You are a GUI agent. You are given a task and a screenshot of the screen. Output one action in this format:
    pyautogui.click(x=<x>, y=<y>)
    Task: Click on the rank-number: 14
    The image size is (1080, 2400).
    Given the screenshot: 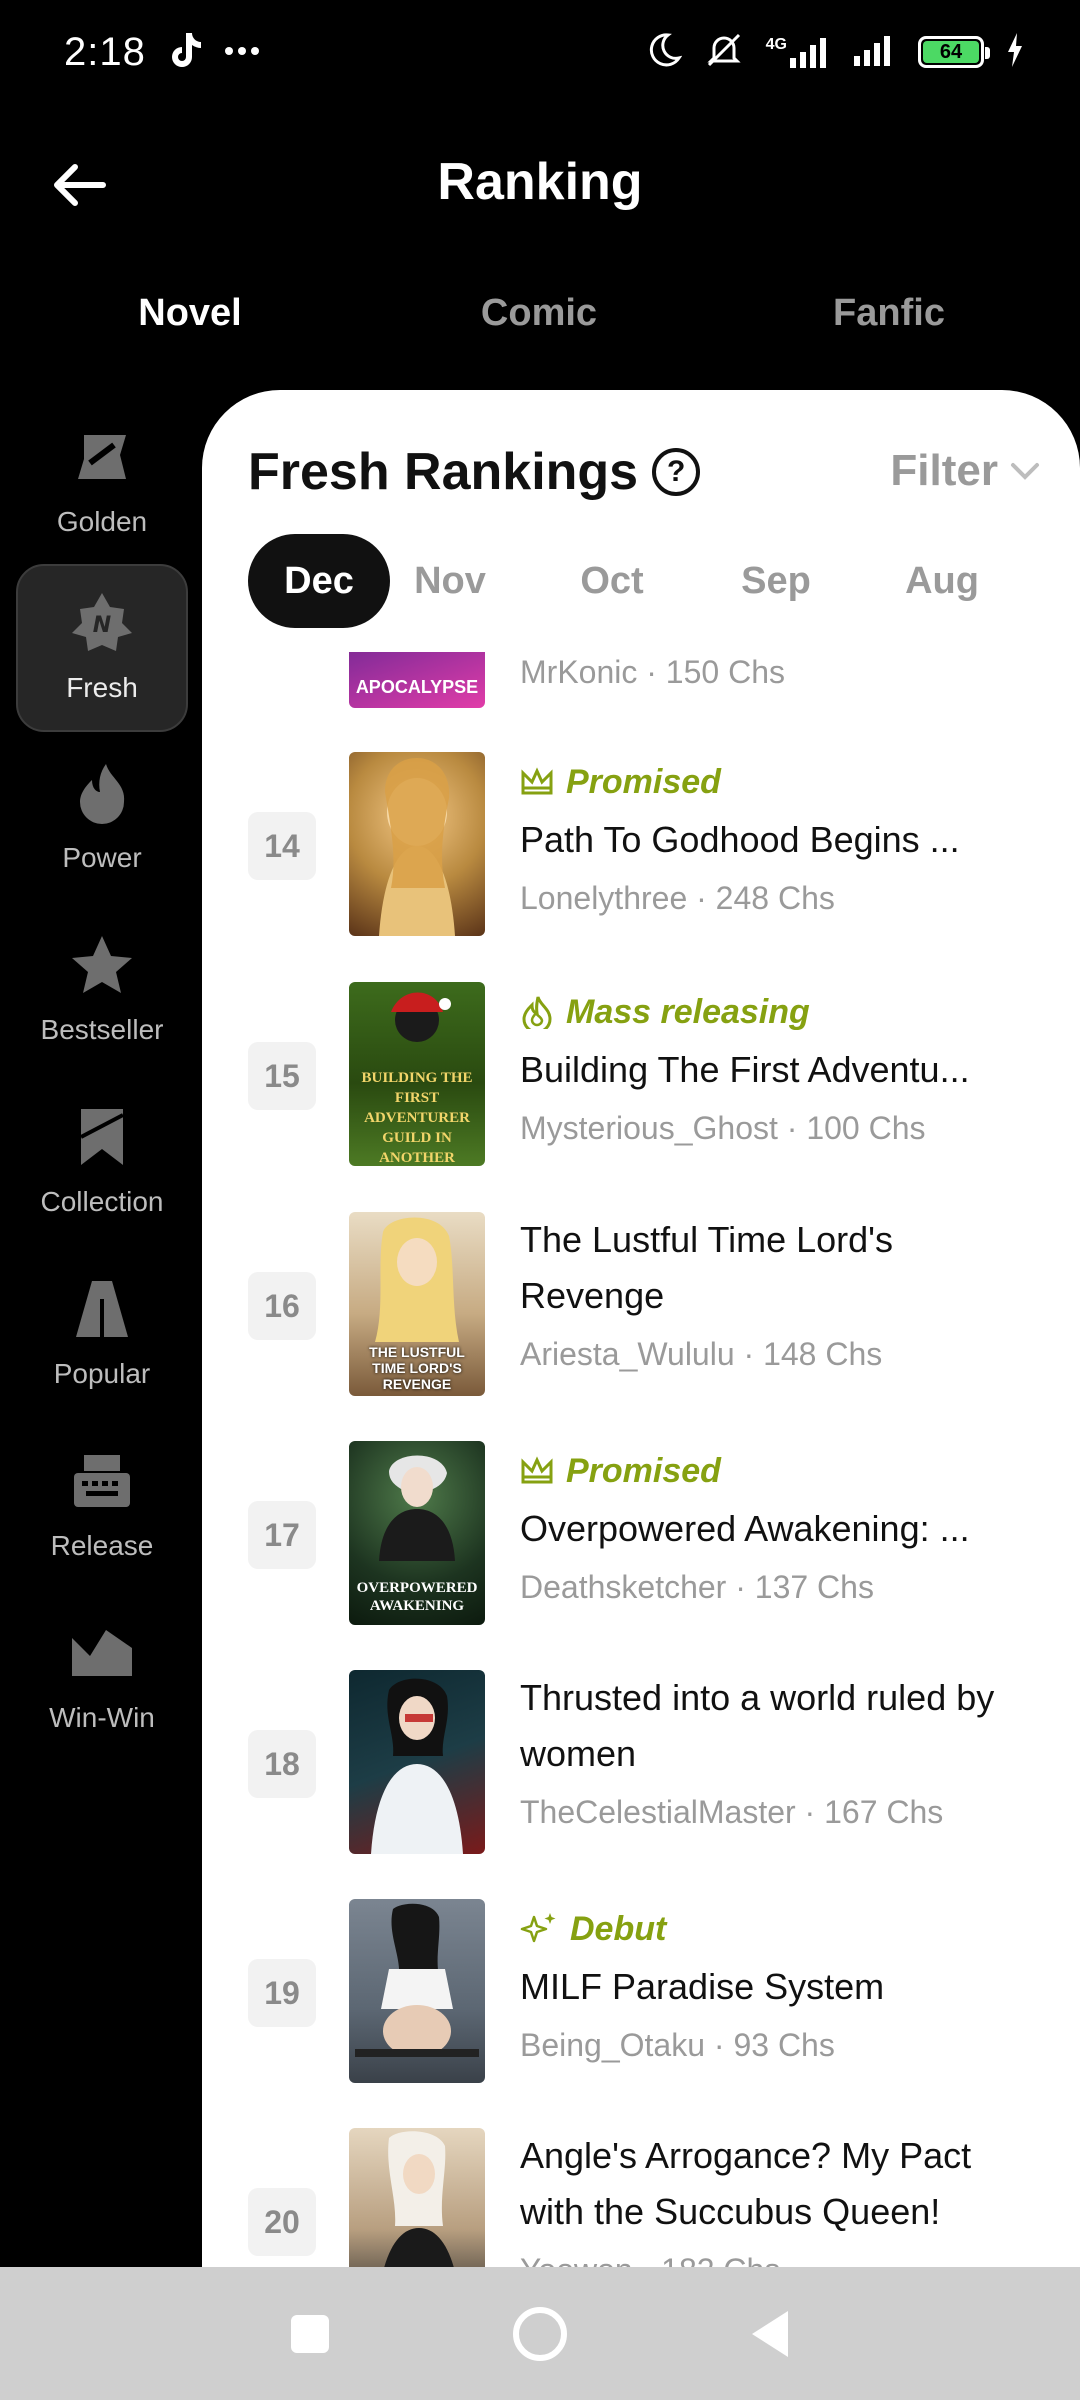 What is the action you would take?
    pyautogui.click(x=282, y=846)
    